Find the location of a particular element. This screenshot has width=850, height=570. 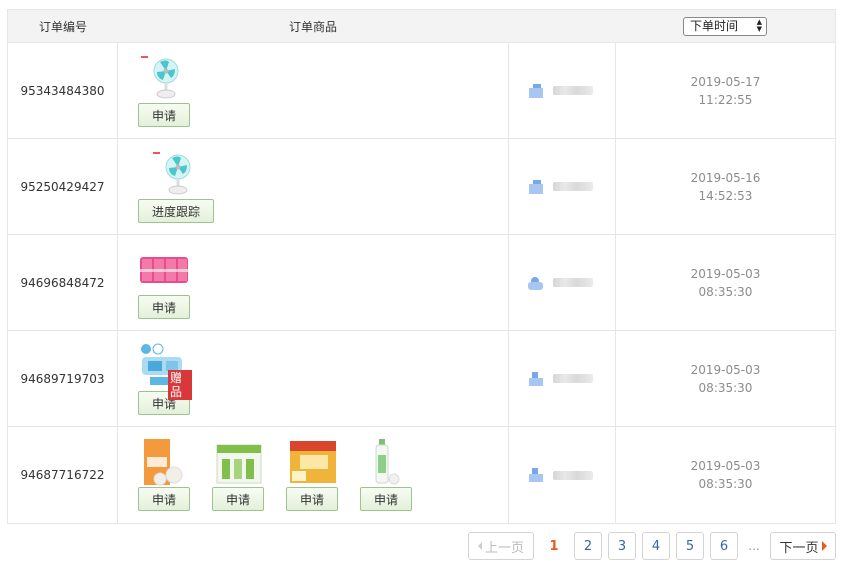

bottle-product-image is located at coordinates (387, 462).